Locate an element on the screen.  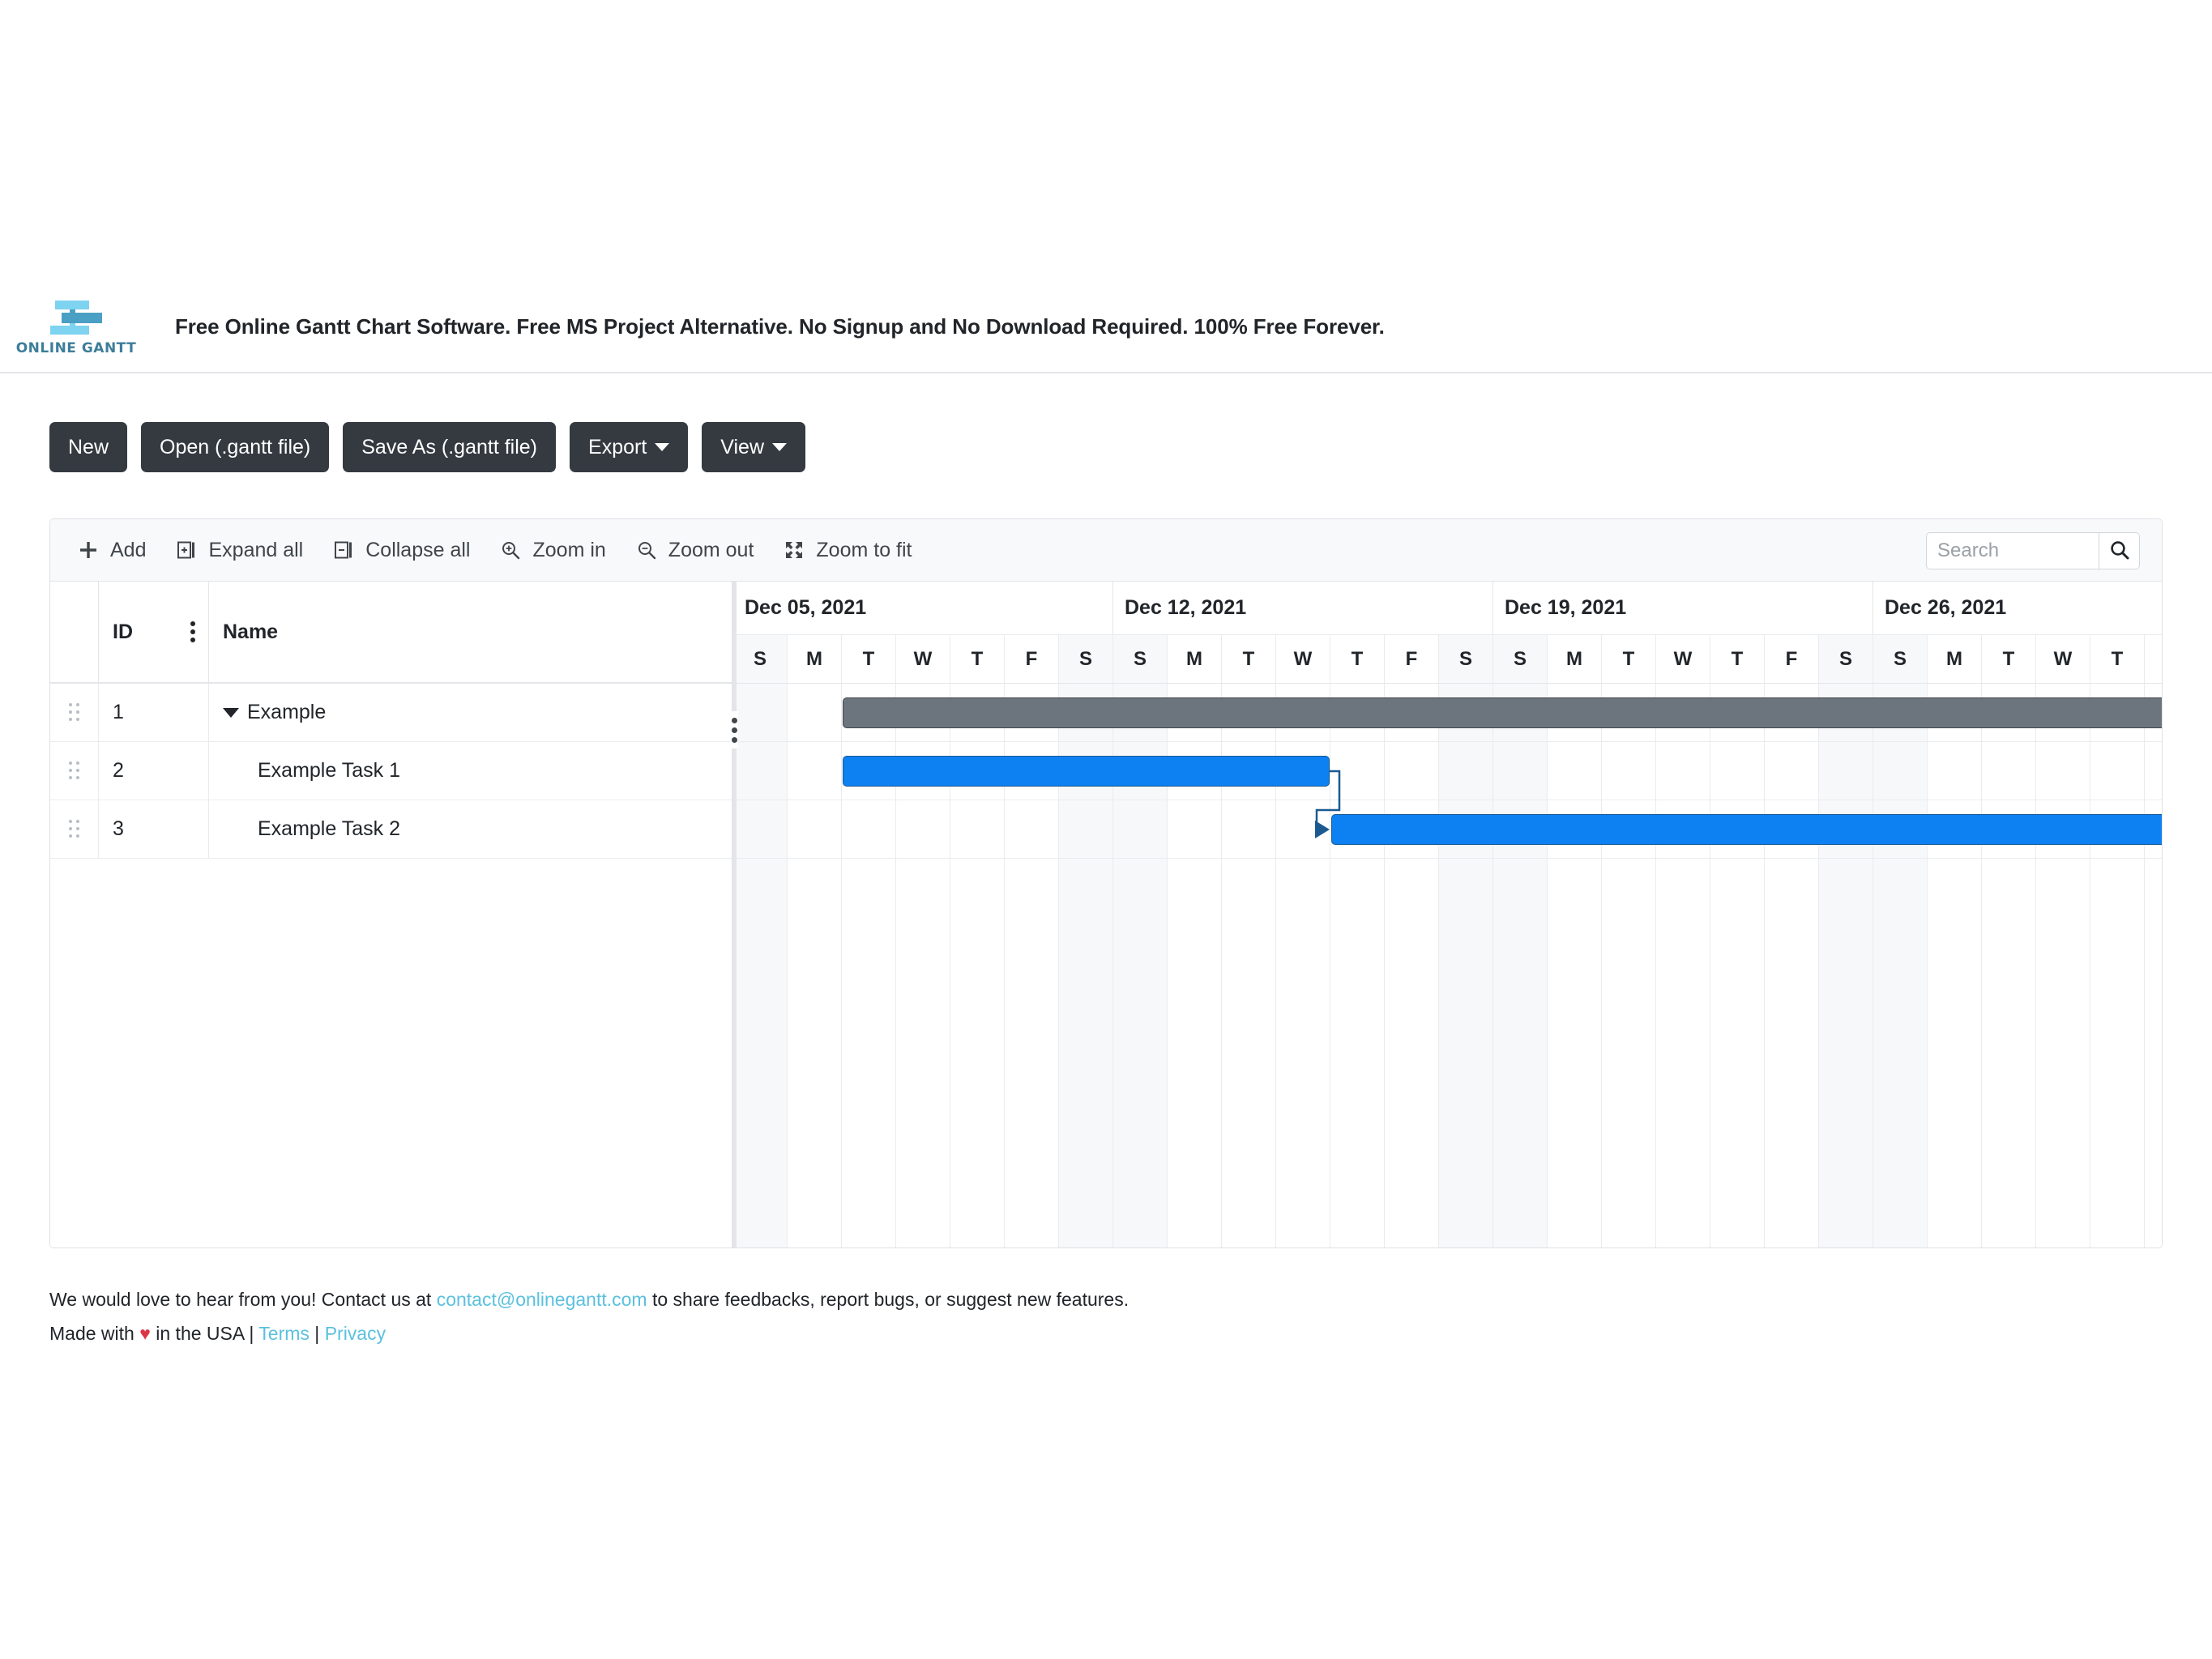
export-dropdown-button: Export is located at coordinates (629, 447).